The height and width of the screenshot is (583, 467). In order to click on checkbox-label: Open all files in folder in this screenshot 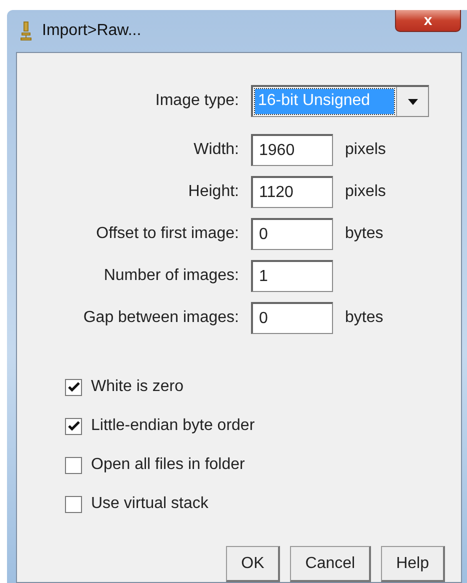, I will do `click(168, 465)`.